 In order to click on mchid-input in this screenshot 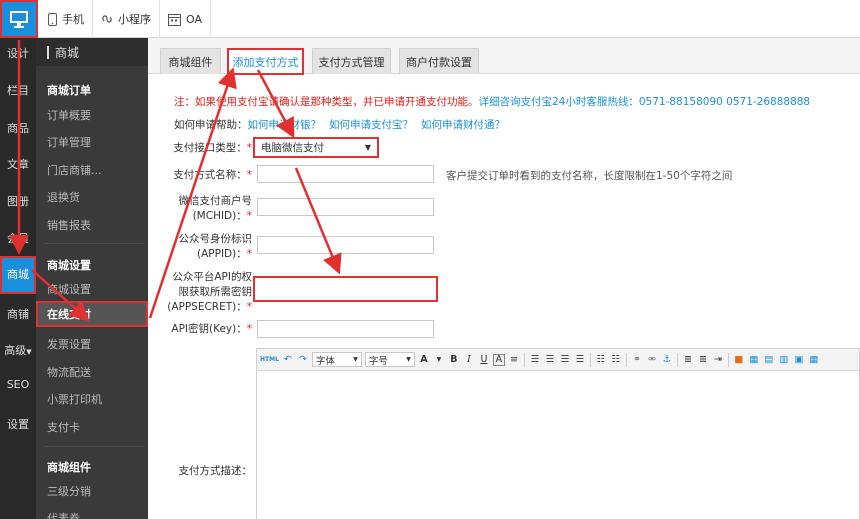, I will do `click(345, 207)`.